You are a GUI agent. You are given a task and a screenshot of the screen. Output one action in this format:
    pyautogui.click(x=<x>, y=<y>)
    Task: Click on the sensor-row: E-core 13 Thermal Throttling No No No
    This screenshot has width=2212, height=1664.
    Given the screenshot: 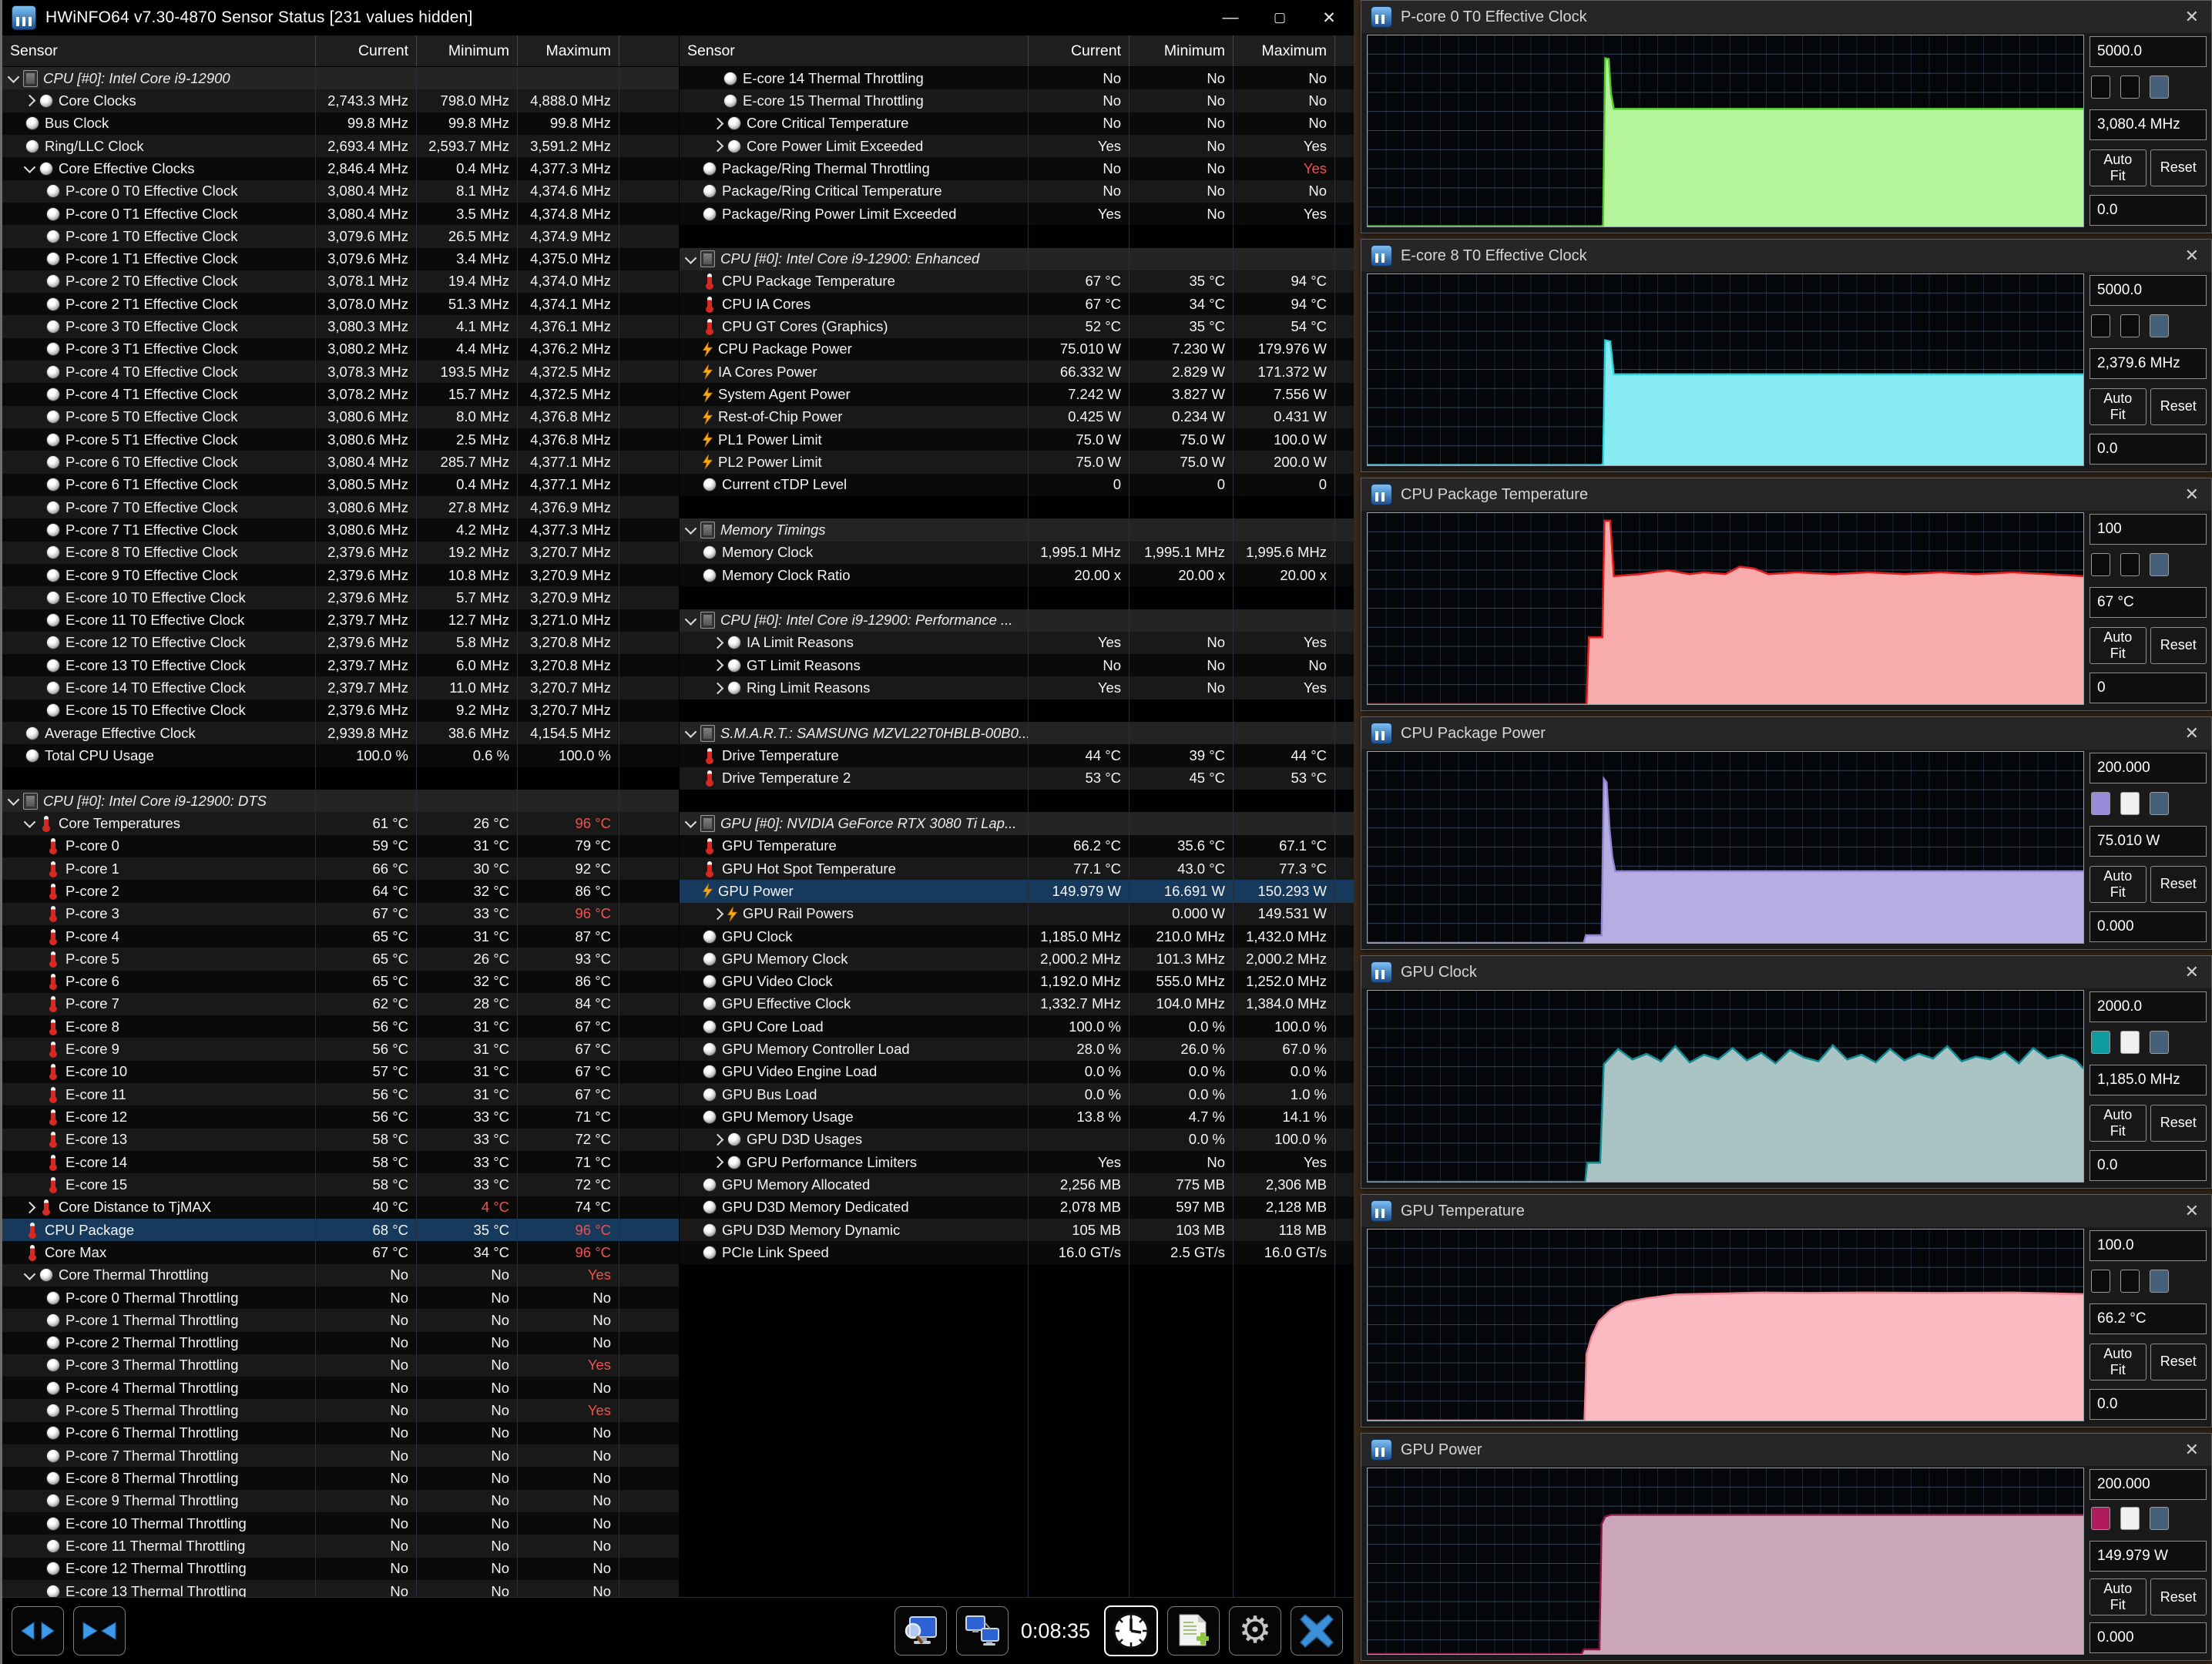 What is the action you would take?
    pyautogui.click(x=341, y=1588)
    